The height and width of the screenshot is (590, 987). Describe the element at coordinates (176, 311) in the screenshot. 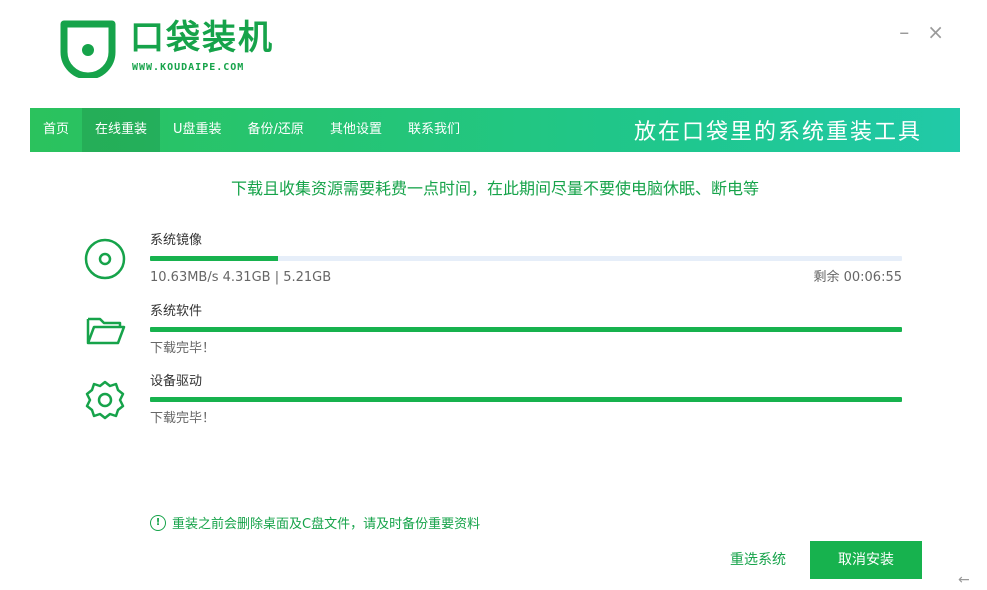

I see `download-name: 系统软件` at that location.